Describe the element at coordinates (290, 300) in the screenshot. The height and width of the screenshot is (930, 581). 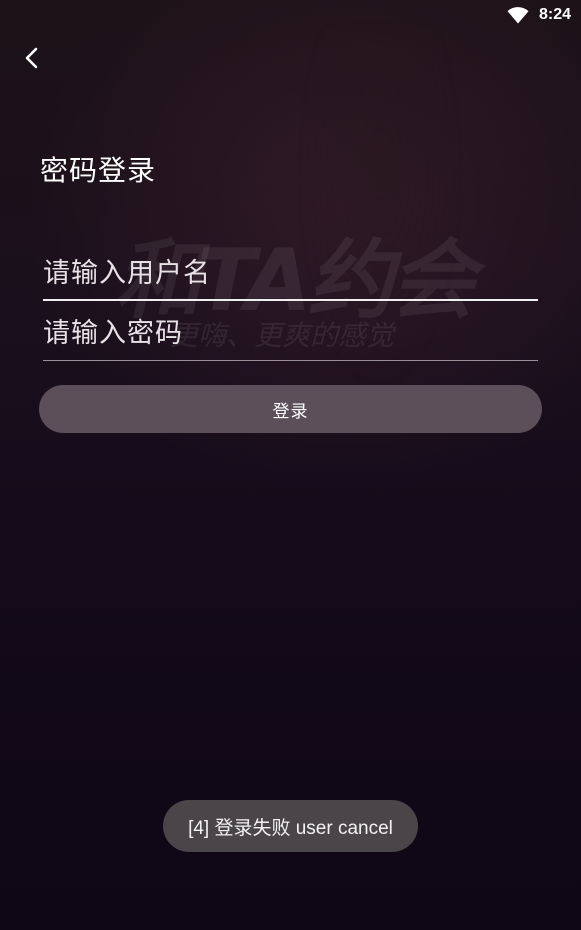
I see `username-underline` at that location.